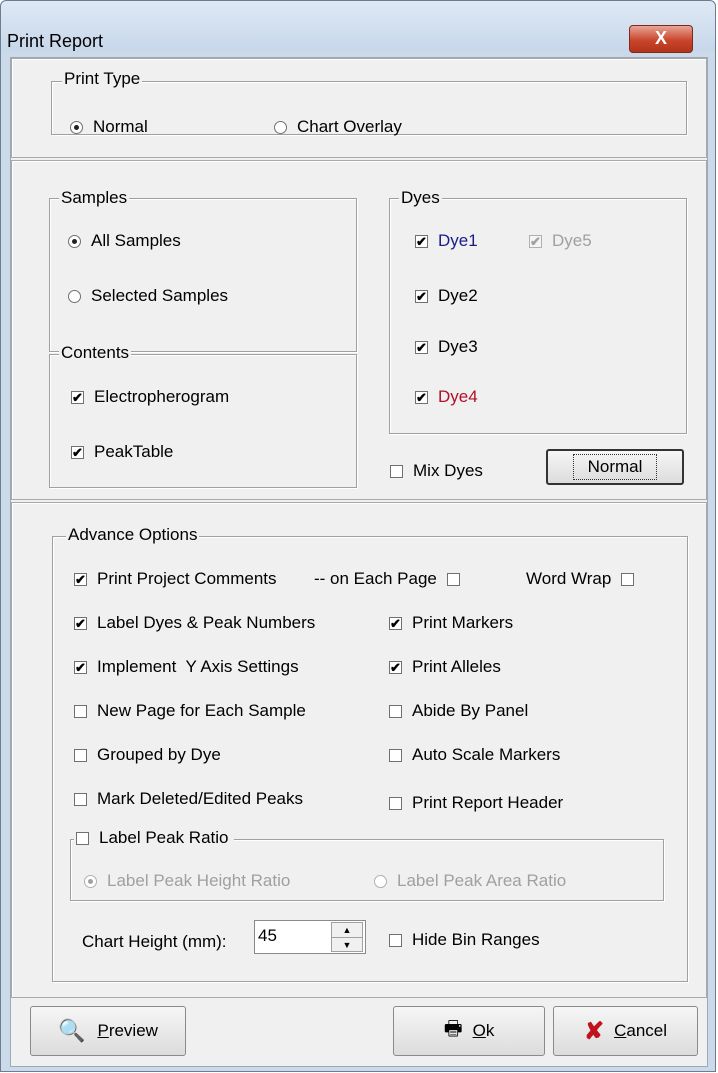  I want to click on close-button: X, so click(661, 39).